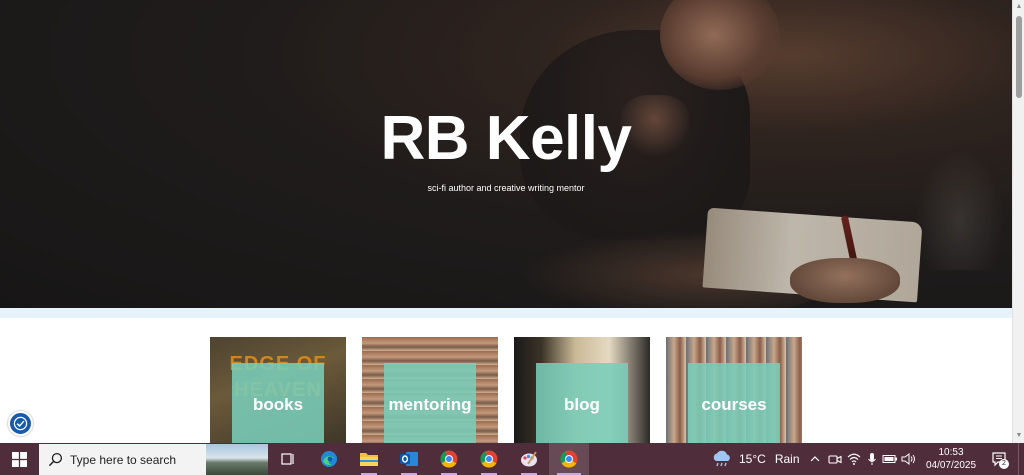 This screenshot has width=1024, height=475. I want to click on edge-icon, so click(329, 459).